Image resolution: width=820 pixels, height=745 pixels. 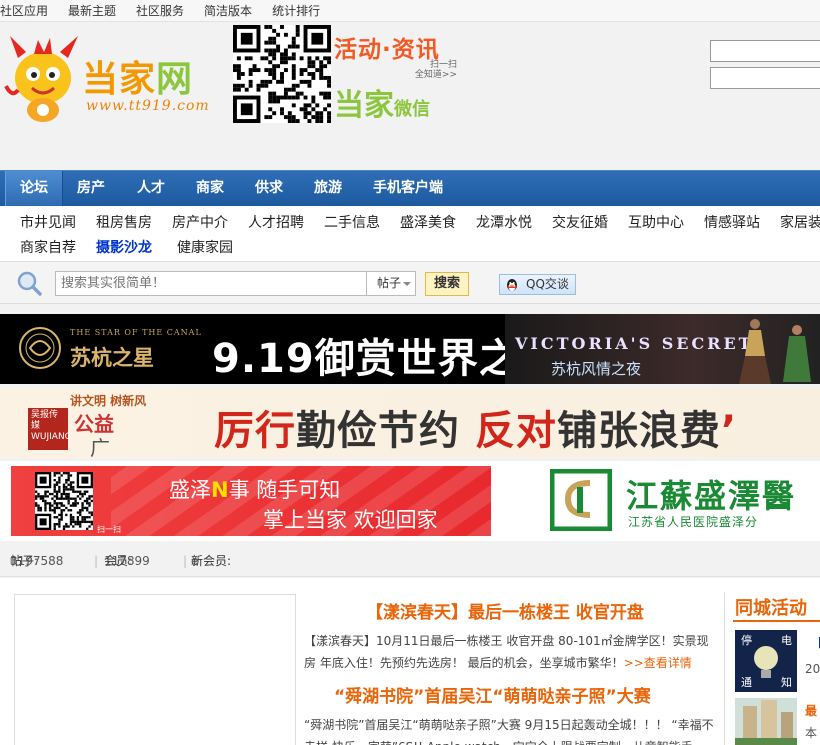 I want to click on chevron-down-icon, so click(x=407, y=284).